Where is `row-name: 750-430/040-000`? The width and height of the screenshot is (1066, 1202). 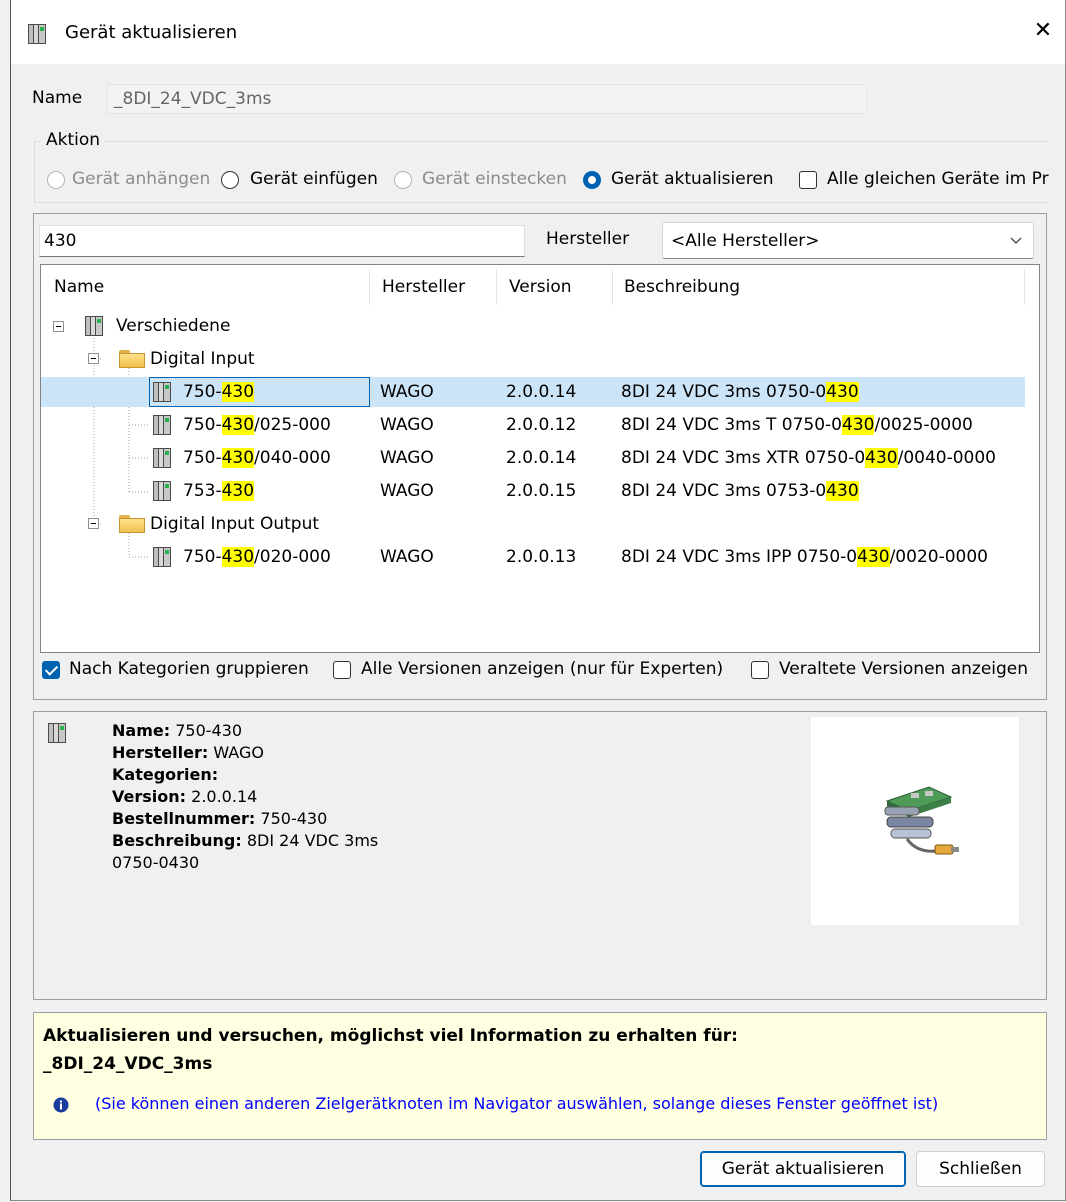 row-name: 750-430/040-000 is located at coordinates (257, 458).